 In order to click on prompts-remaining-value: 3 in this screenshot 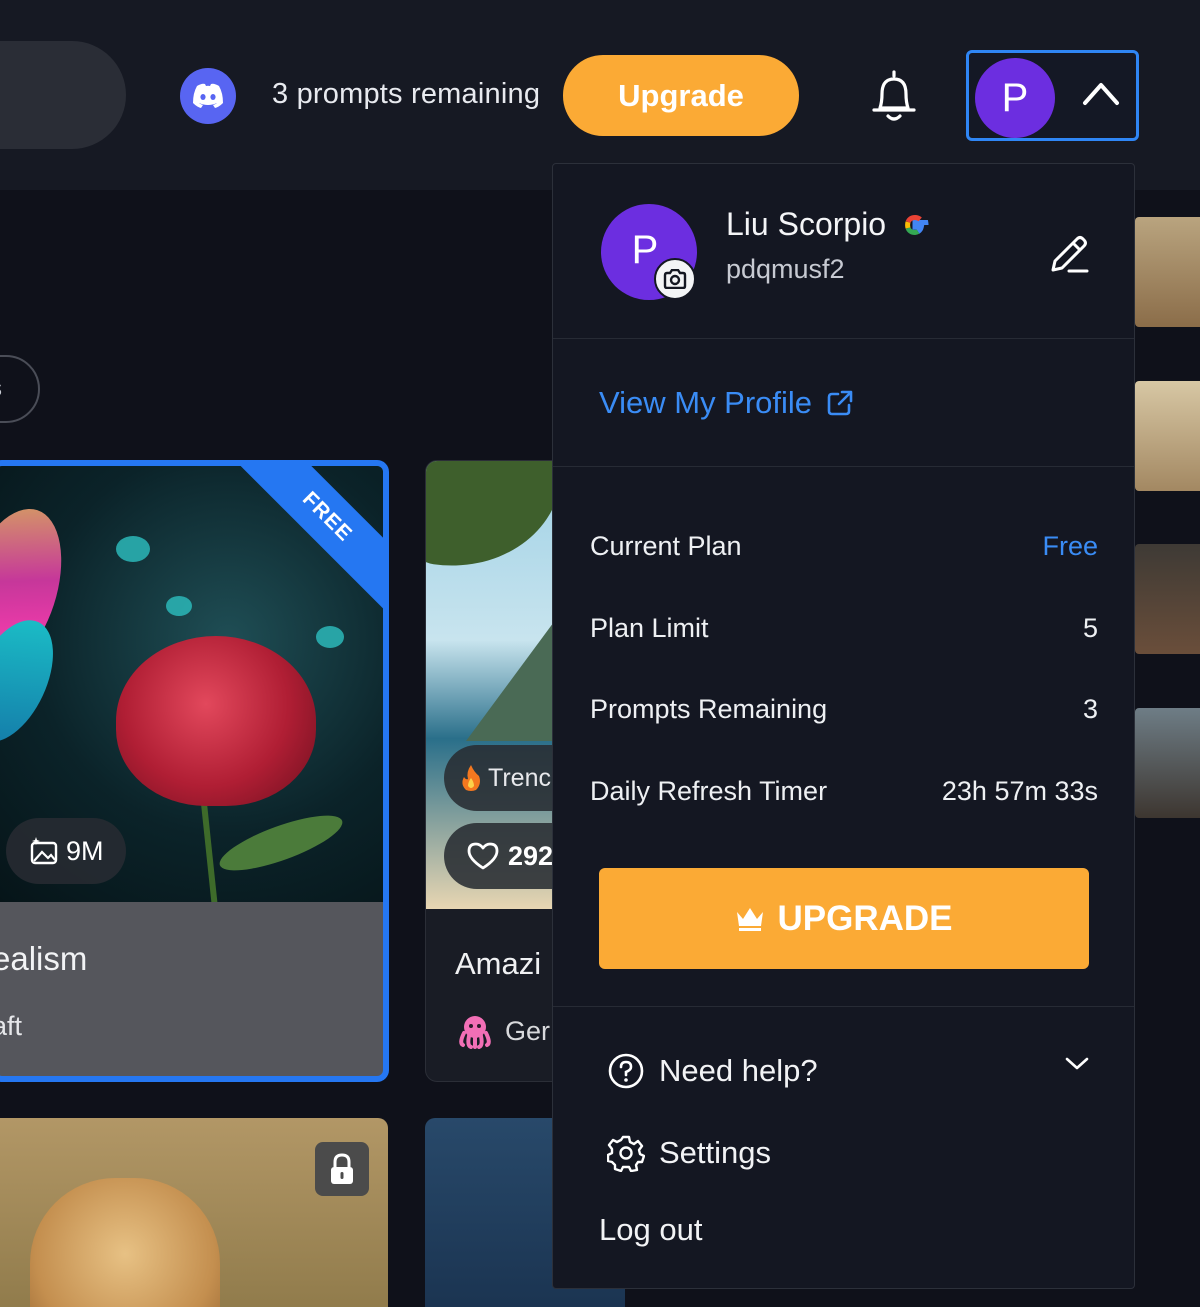, I will do `click(1090, 709)`.